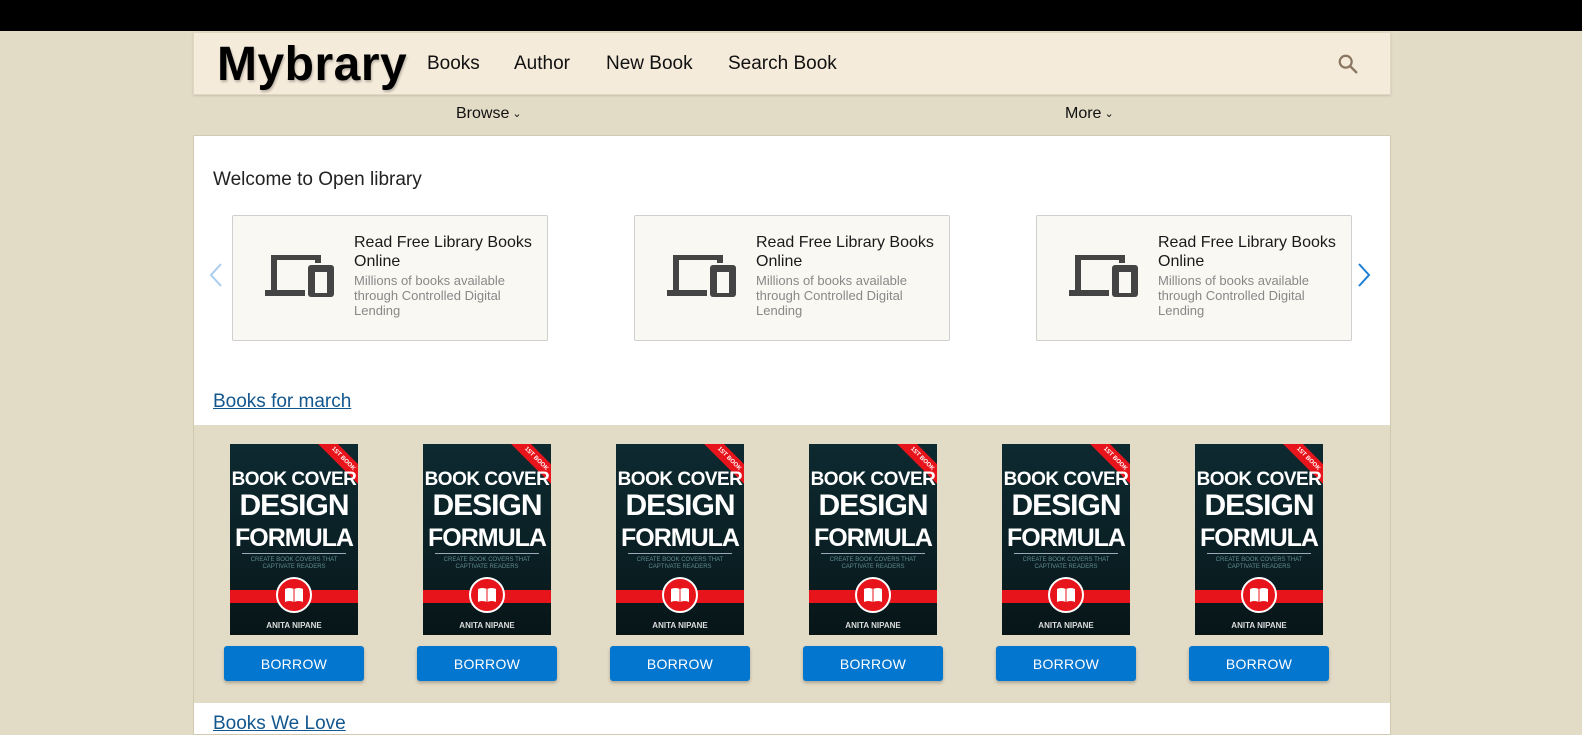  What do you see at coordinates (1083, 113) in the screenshot?
I see `more-label: More` at bounding box center [1083, 113].